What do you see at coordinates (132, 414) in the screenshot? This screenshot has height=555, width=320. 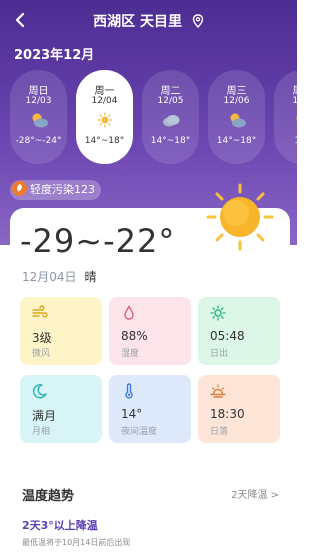 I see `night-temp-value: 14°` at bounding box center [132, 414].